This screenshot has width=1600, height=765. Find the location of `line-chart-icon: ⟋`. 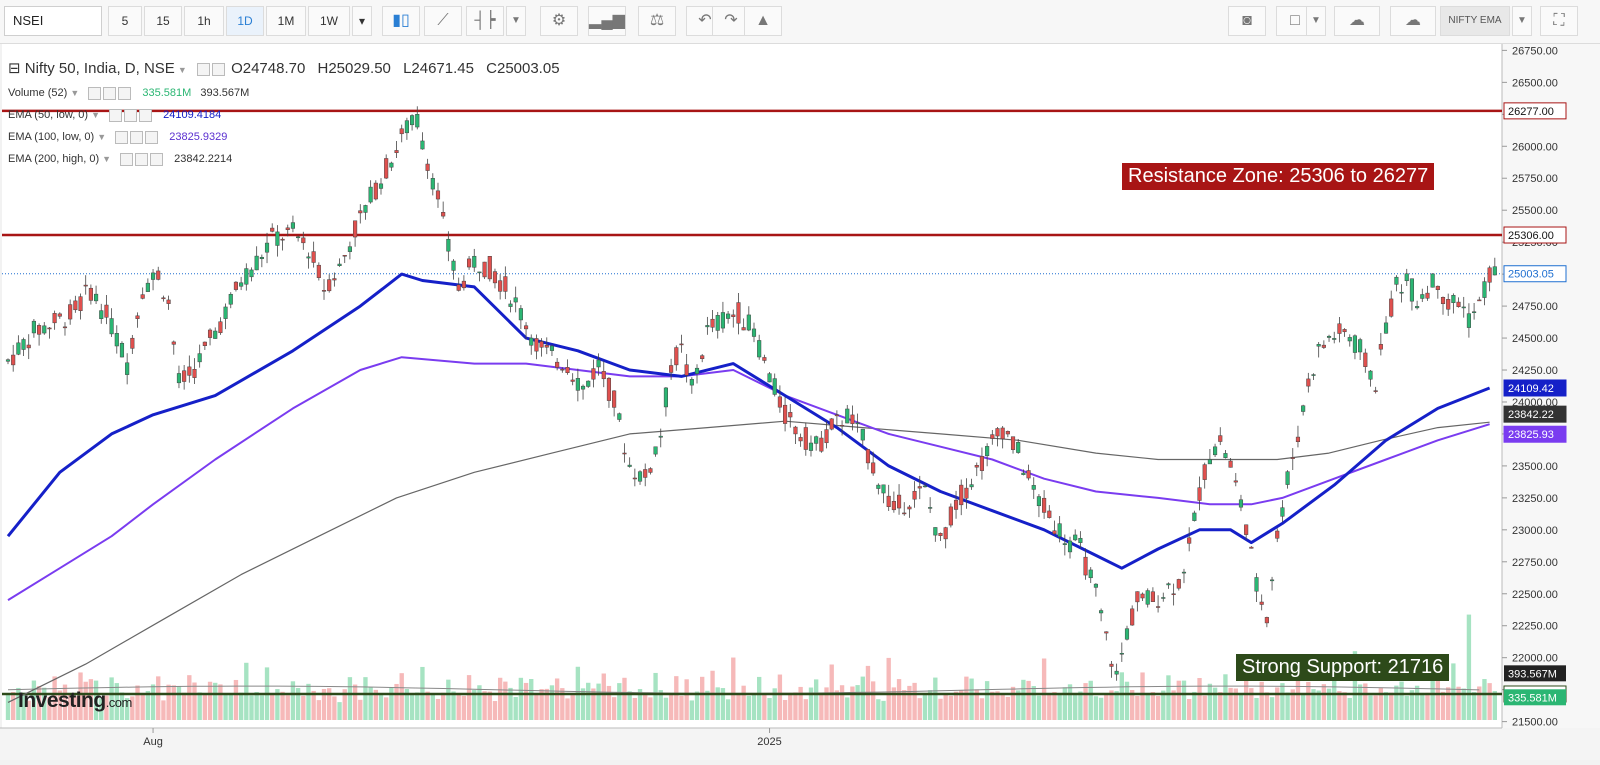

line-chart-icon: ⟋ is located at coordinates (443, 21).